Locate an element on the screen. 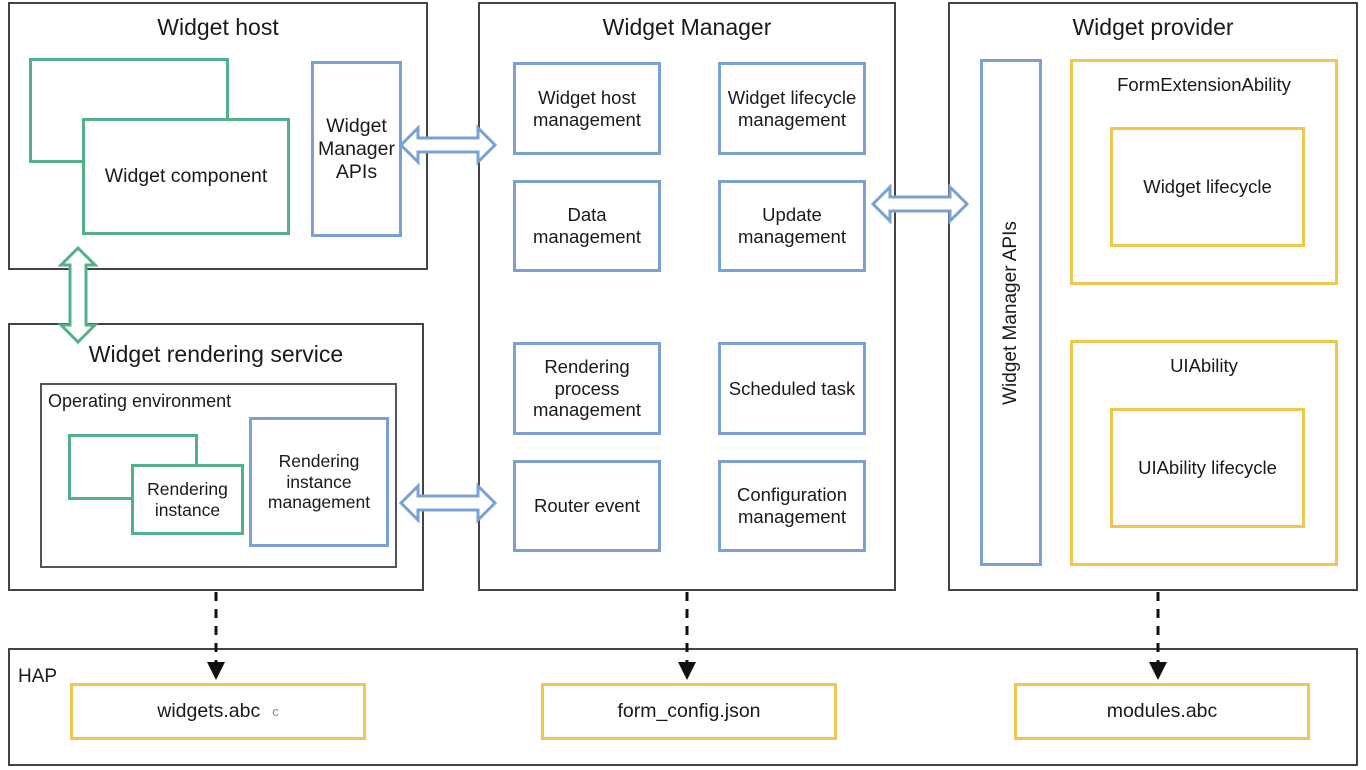 The image size is (1366, 770). widget-manager-module-4: Rendering process management is located at coordinates (587, 388).